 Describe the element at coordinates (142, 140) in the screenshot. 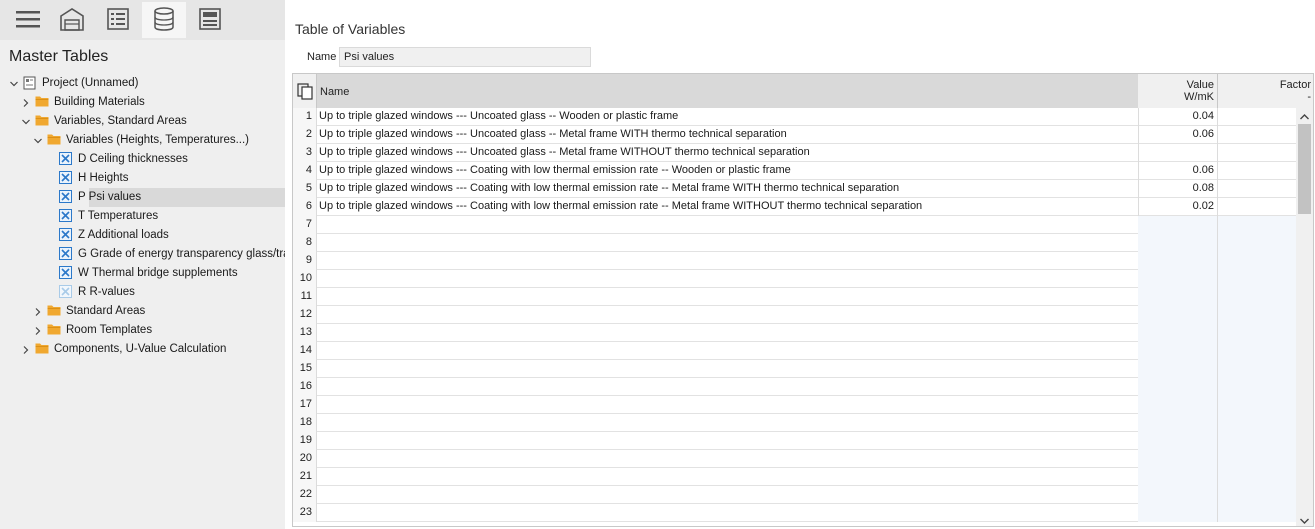

I see `tree-item: Variables (Heights, Temperatures...)` at that location.